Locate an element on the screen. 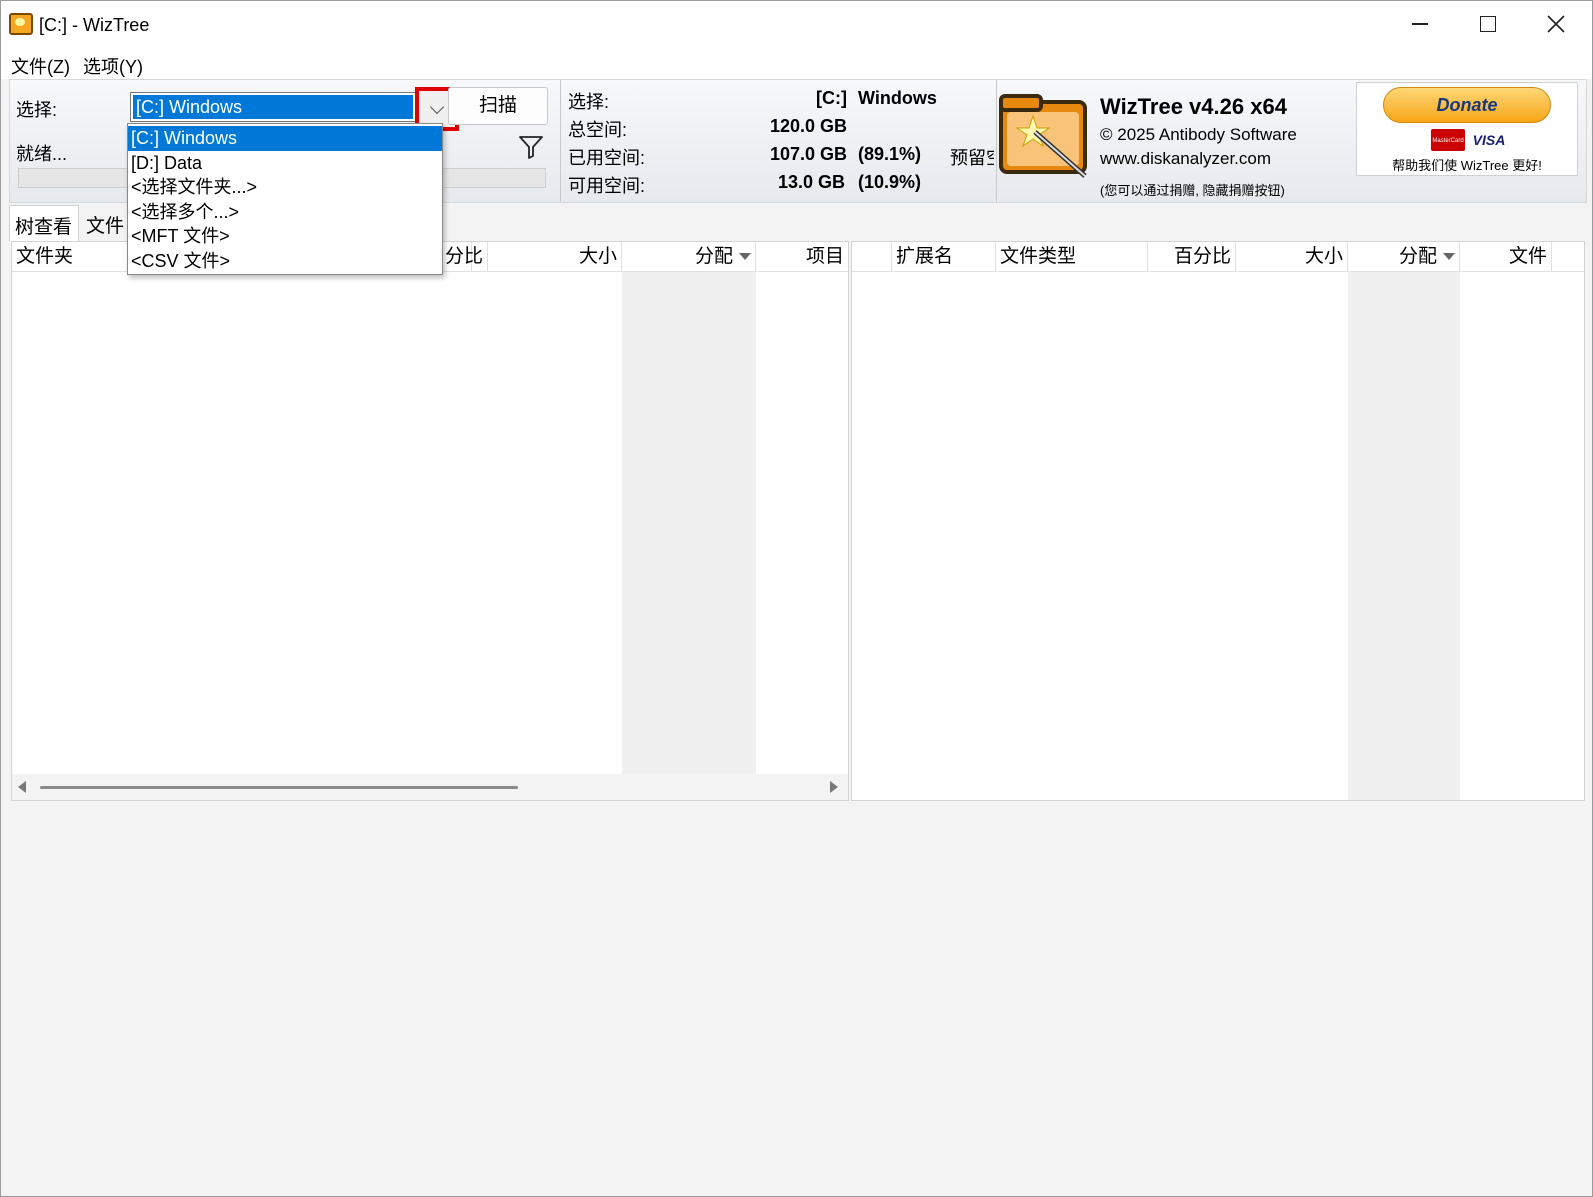 Image resolution: width=1593 pixels, height=1197 pixels. menu-file: 文件(Z) is located at coordinates (40, 66).